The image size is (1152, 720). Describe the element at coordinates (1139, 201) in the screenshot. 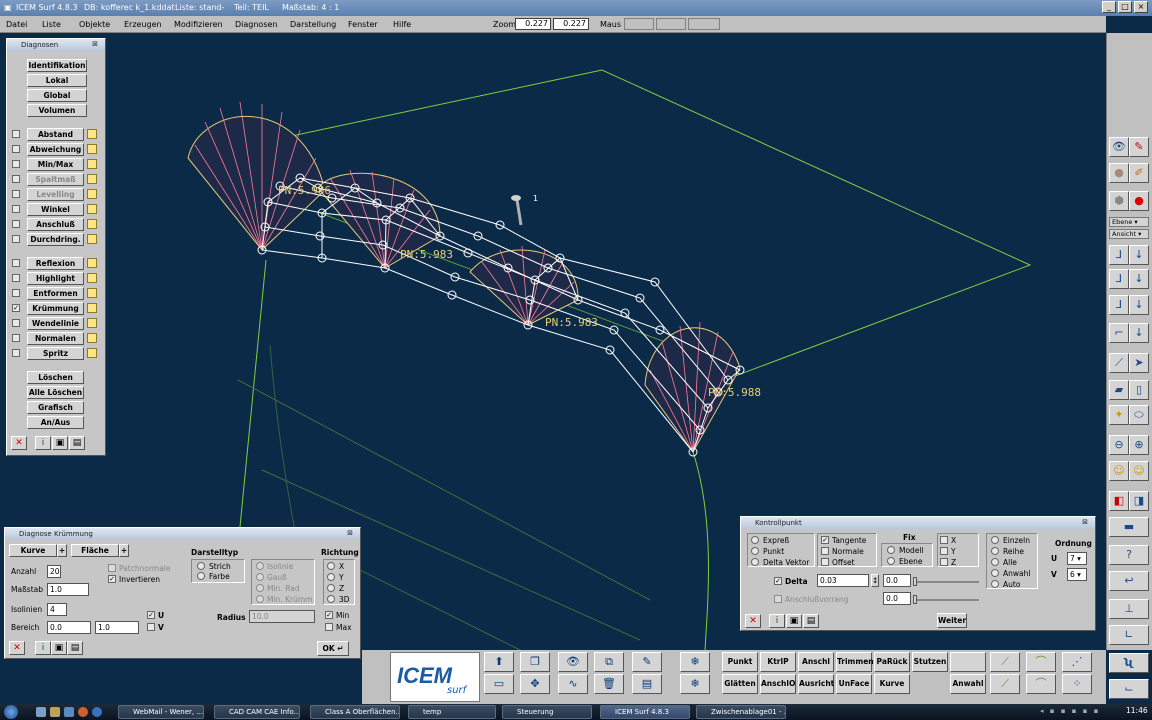

I see `red-sphere-icon: ●` at that location.